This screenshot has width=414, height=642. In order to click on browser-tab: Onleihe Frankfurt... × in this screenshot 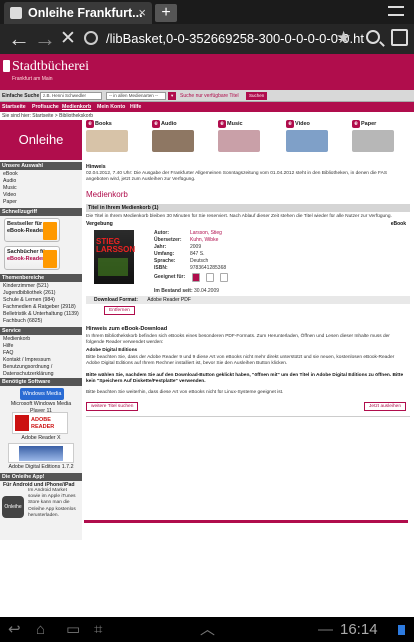, I will do `click(78, 13)`.